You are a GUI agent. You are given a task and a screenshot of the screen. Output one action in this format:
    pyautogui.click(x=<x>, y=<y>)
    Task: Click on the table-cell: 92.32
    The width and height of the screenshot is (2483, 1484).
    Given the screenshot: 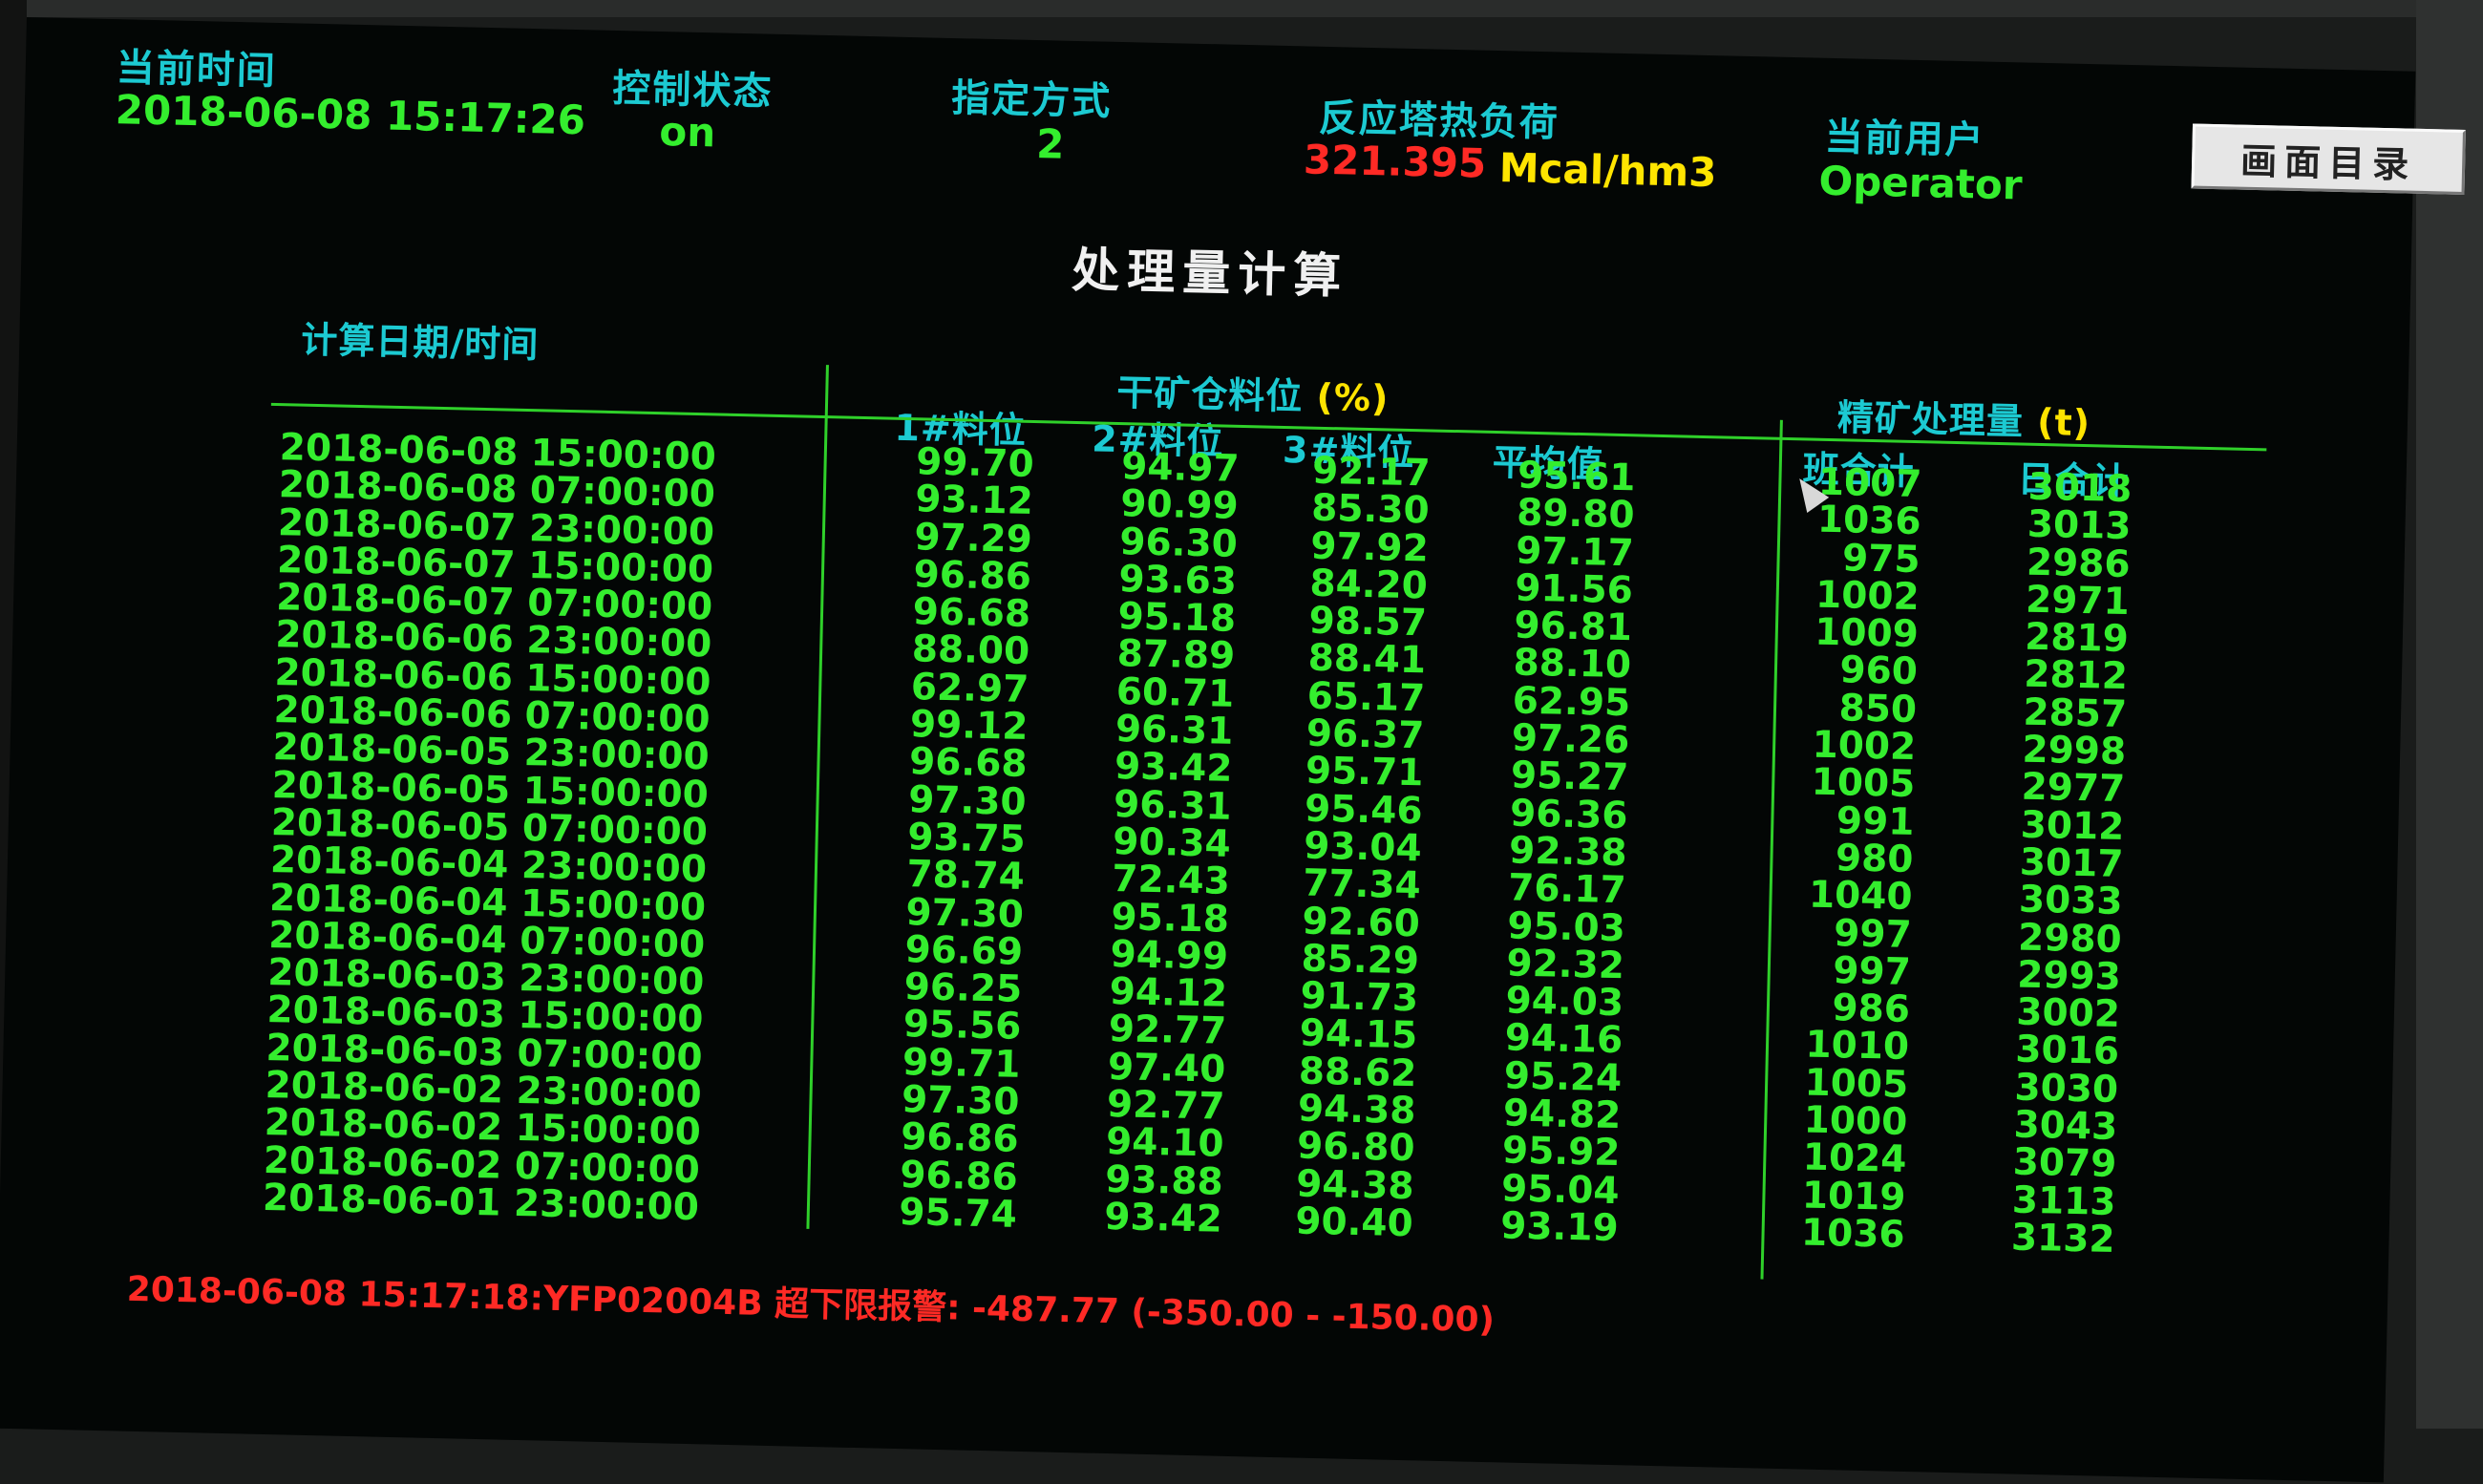 What is the action you would take?
    pyautogui.click(x=1565, y=965)
    